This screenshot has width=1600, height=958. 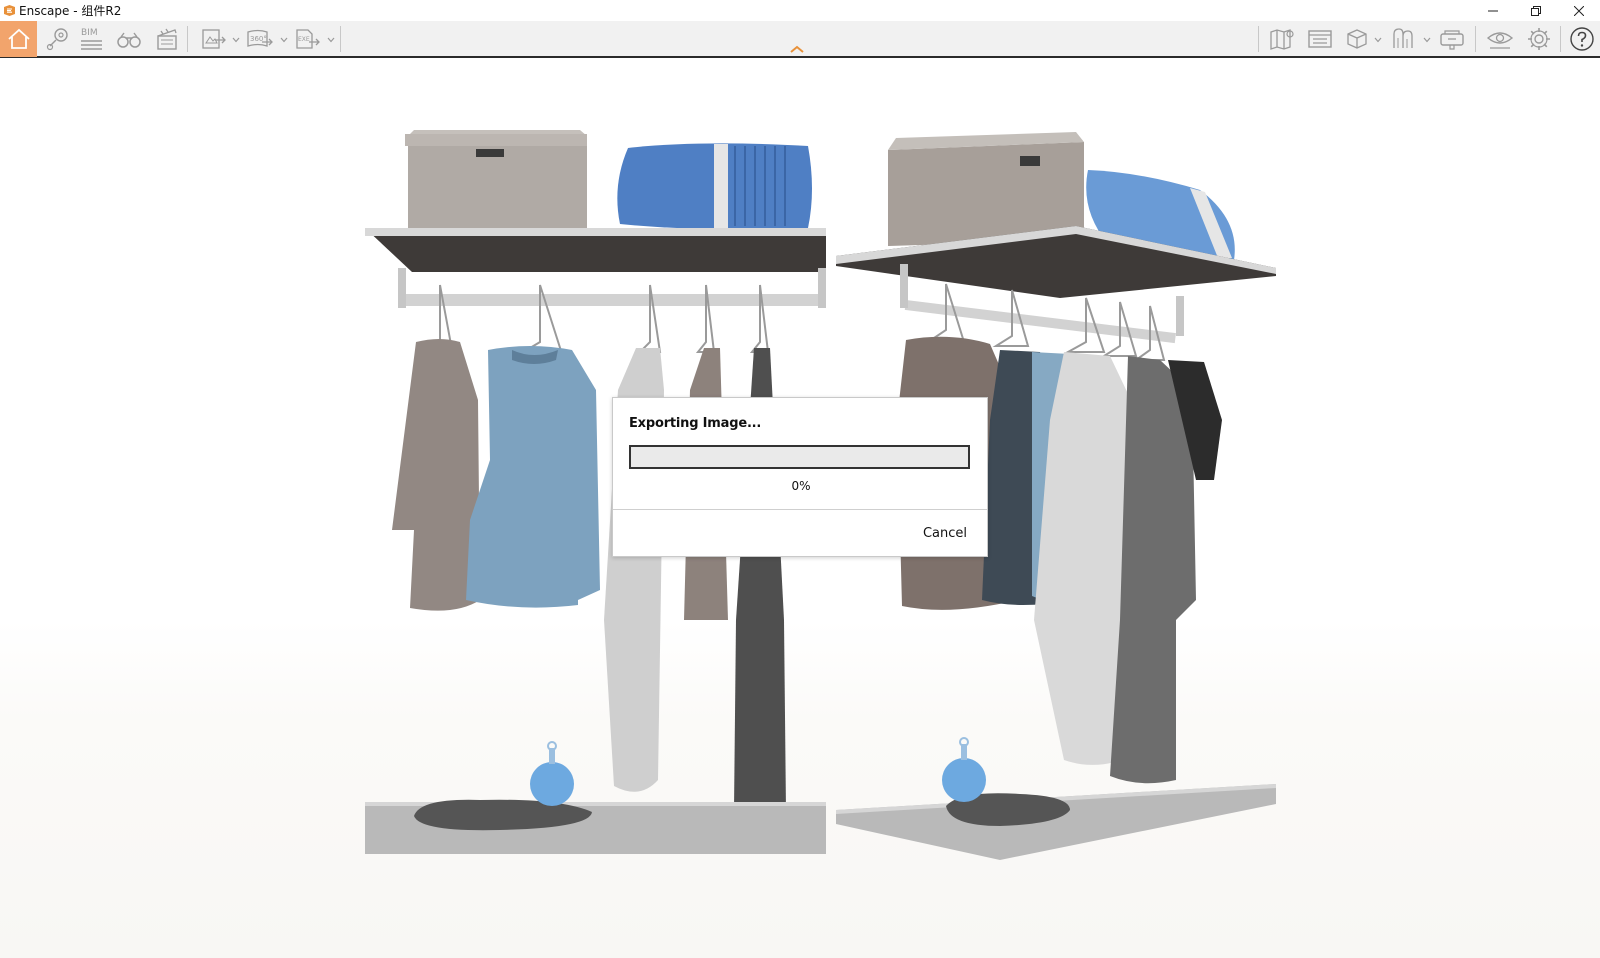 I want to click on close-button, so click(x=1578, y=10).